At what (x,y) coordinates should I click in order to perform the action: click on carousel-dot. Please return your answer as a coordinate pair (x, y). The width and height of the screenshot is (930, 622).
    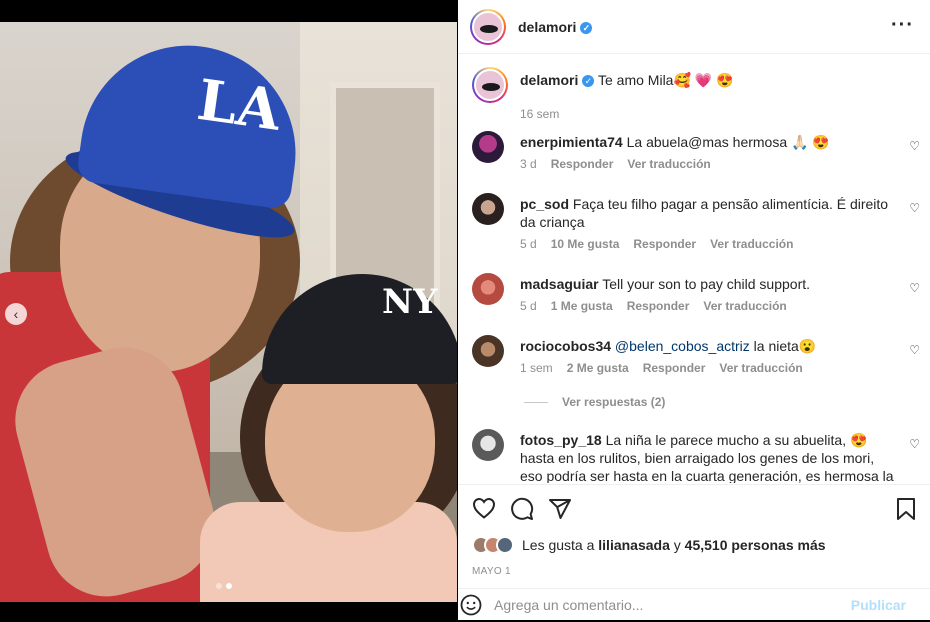
    Looking at the image, I should click on (219, 586).